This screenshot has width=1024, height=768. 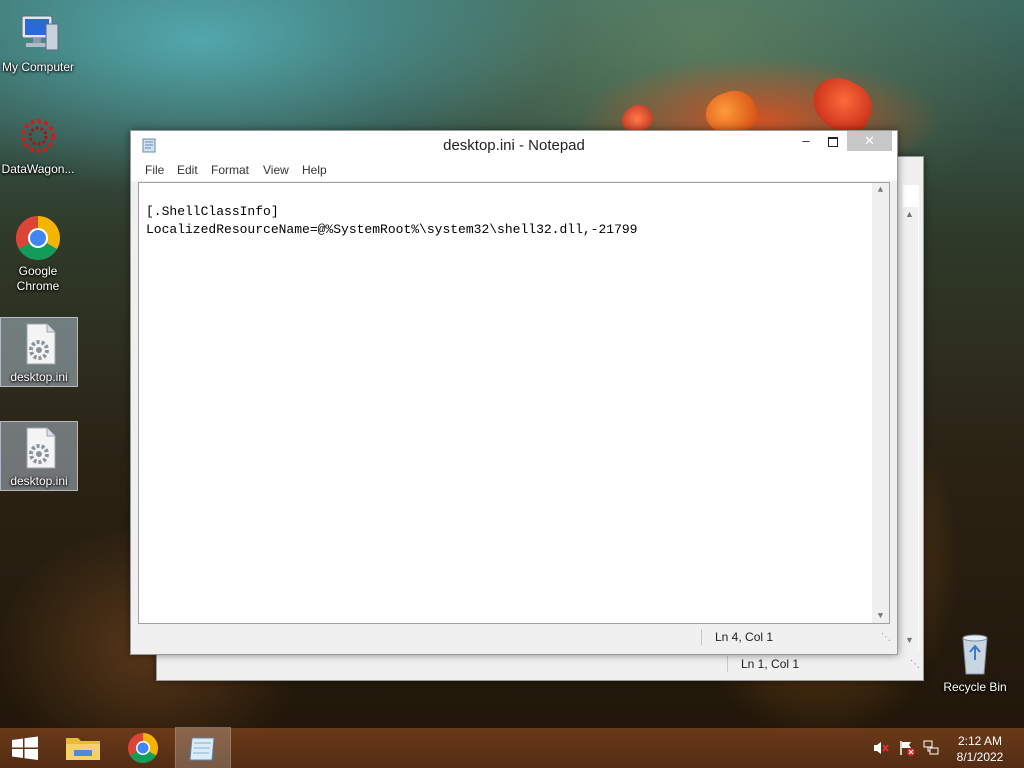 I want to click on window-title: desktop.ini - Notepad, so click(x=514, y=145).